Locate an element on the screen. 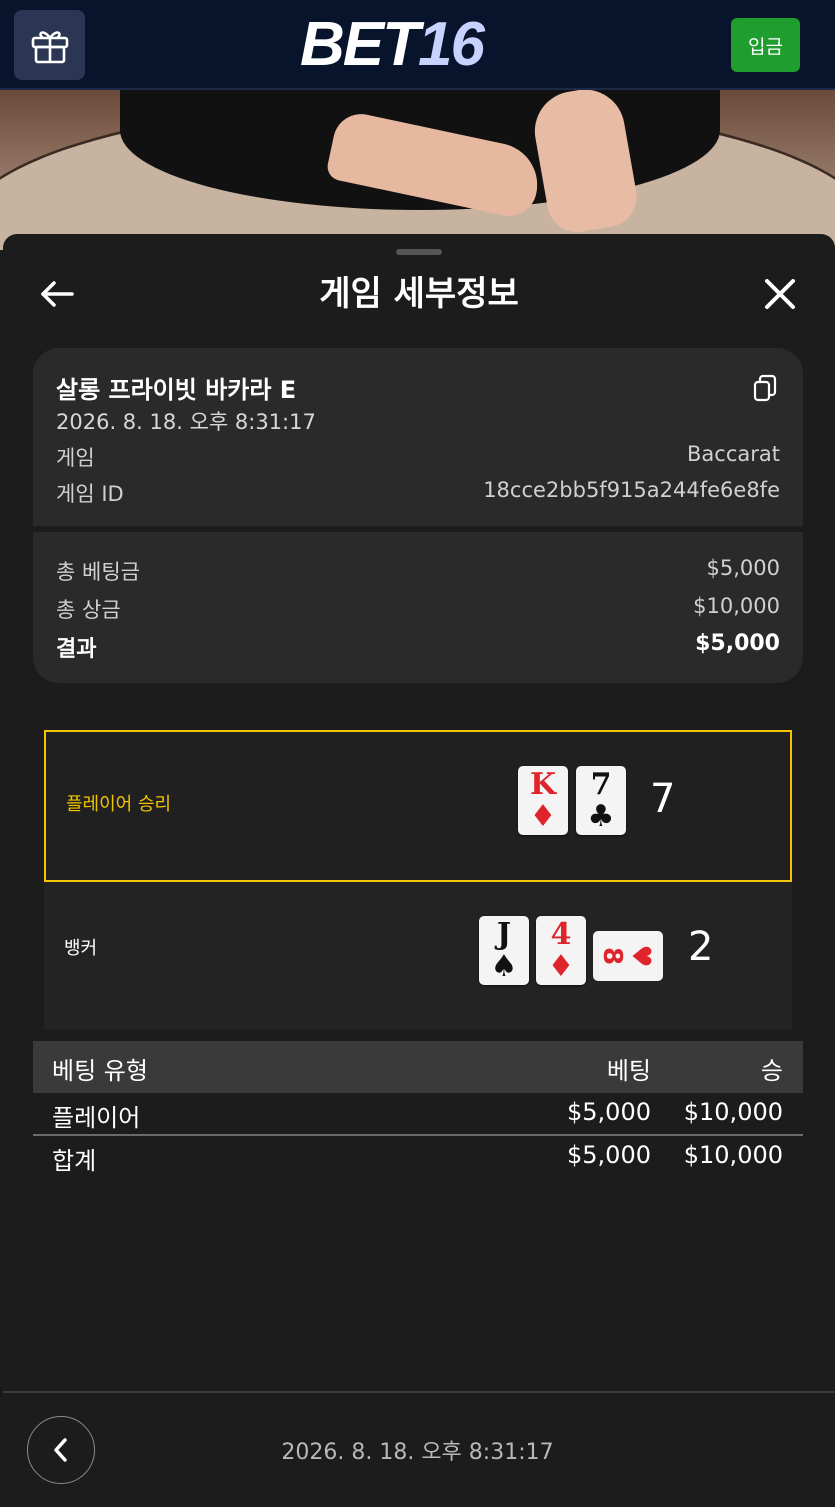 Image resolution: width=835 pixels, height=1507 pixels. banker-card-1: J ♠ is located at coordinates (504, 950).